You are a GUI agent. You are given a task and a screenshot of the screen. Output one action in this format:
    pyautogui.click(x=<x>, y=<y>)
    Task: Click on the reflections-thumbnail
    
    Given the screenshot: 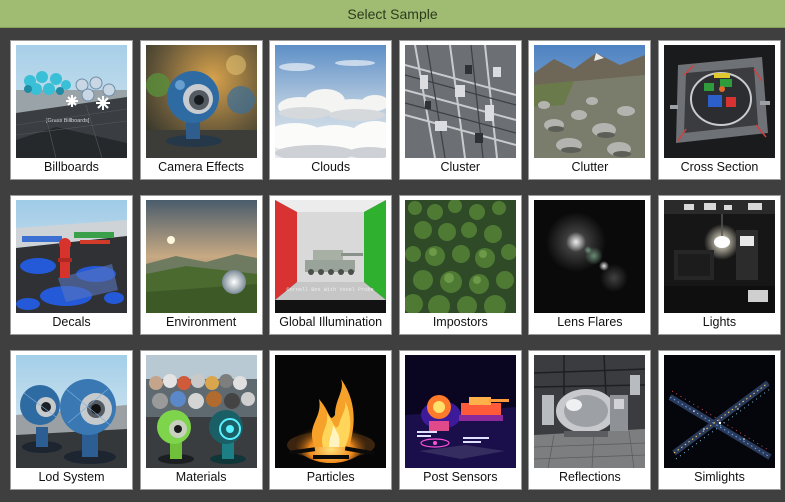 What is the action you would take?
    pyautogui.click(x=590, y=411)
    